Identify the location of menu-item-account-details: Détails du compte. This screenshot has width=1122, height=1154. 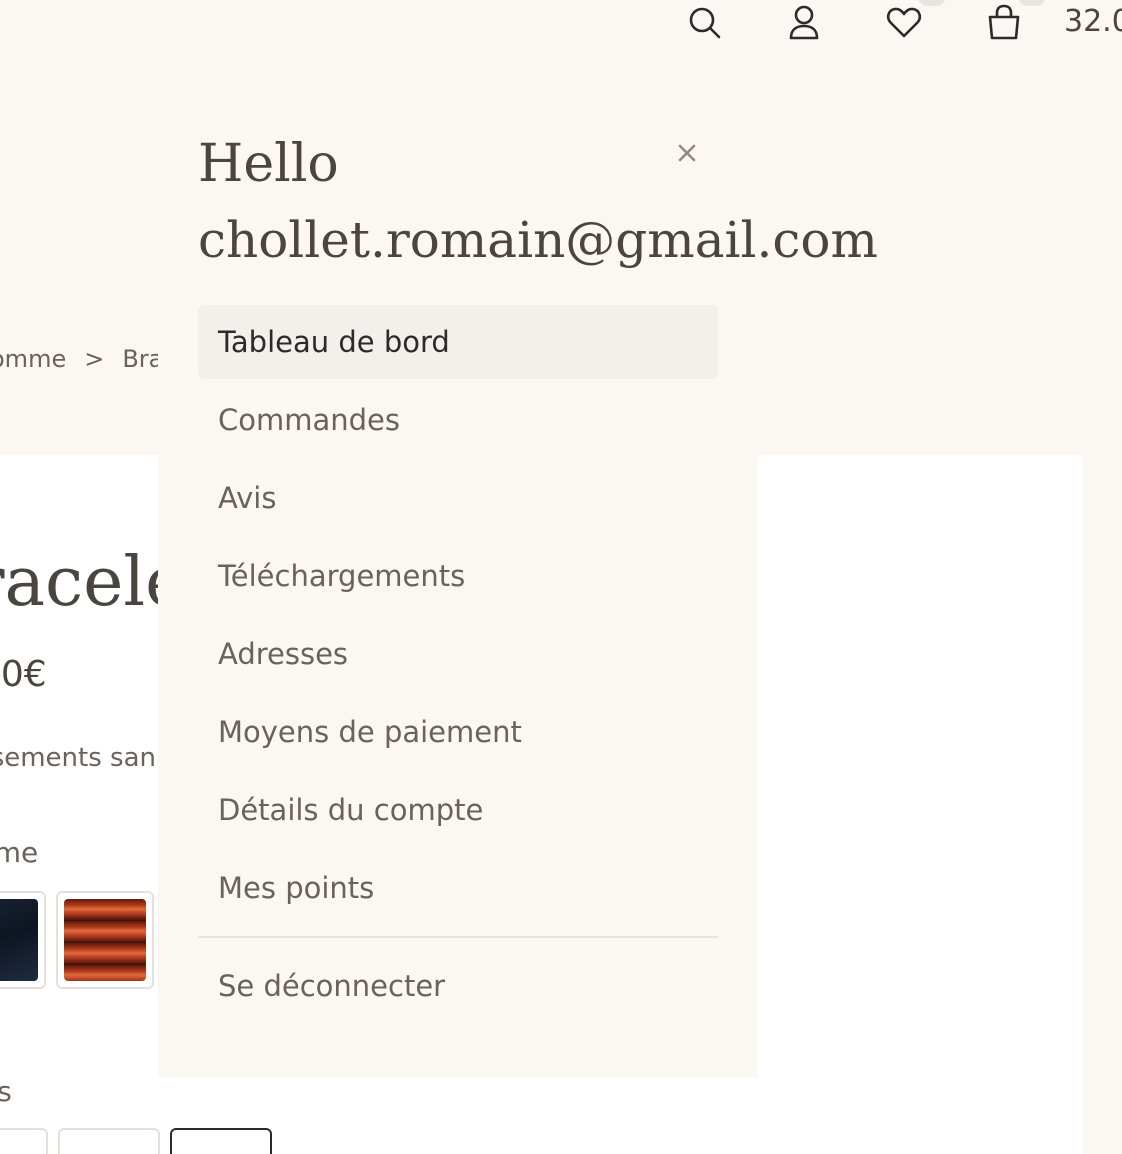
(458, 810).